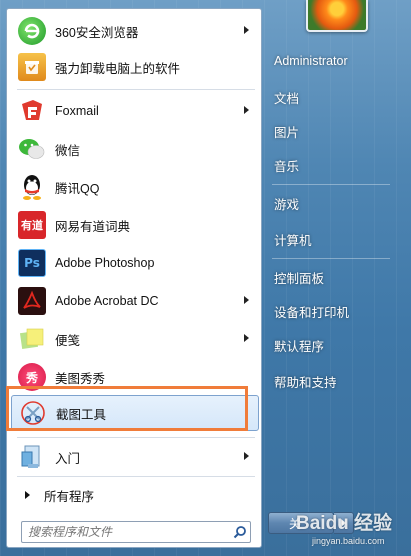  I want to click on menu-control-panel: 控制面板, so click(333, 277).